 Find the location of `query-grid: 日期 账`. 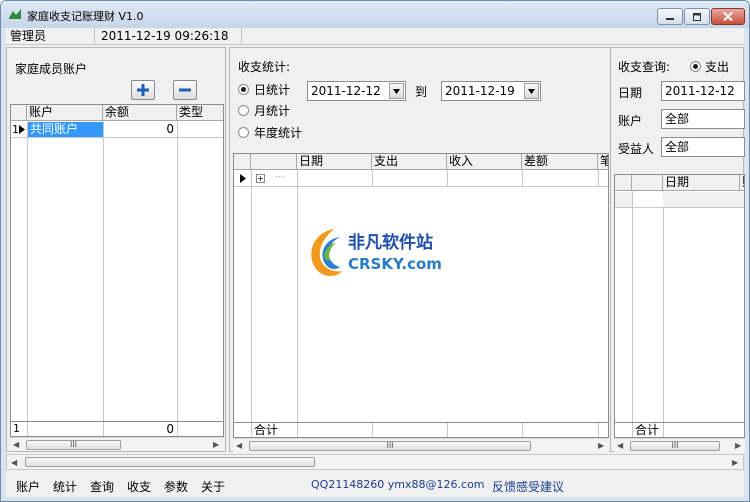

query-grid: 日期 账 is located at coordinates (679, 298).